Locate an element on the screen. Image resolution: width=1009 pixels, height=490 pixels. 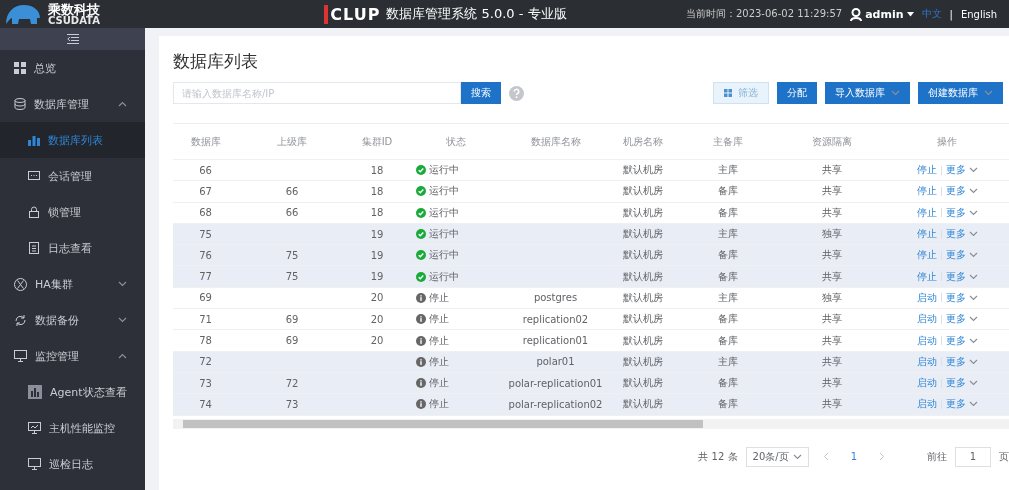
sidebar-item: HA集群 is located at coordinates (72, 284).